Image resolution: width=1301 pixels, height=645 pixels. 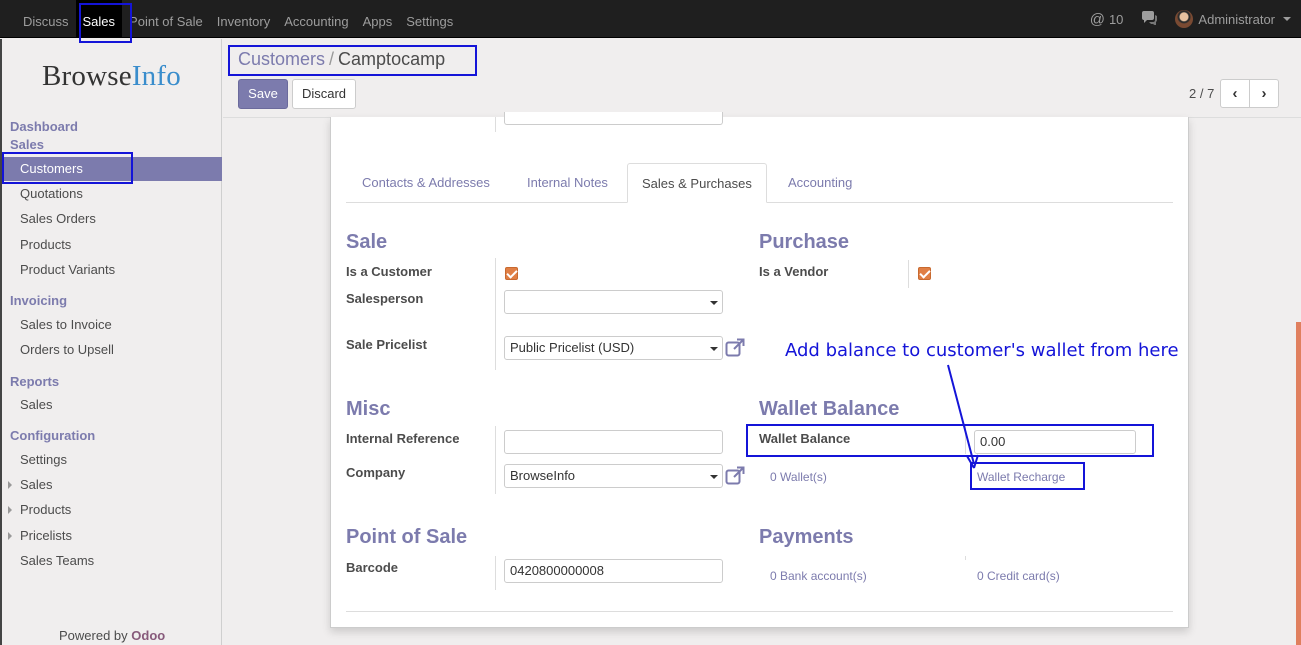 I want to click on scrollbar, so click(x=1298, y=483).